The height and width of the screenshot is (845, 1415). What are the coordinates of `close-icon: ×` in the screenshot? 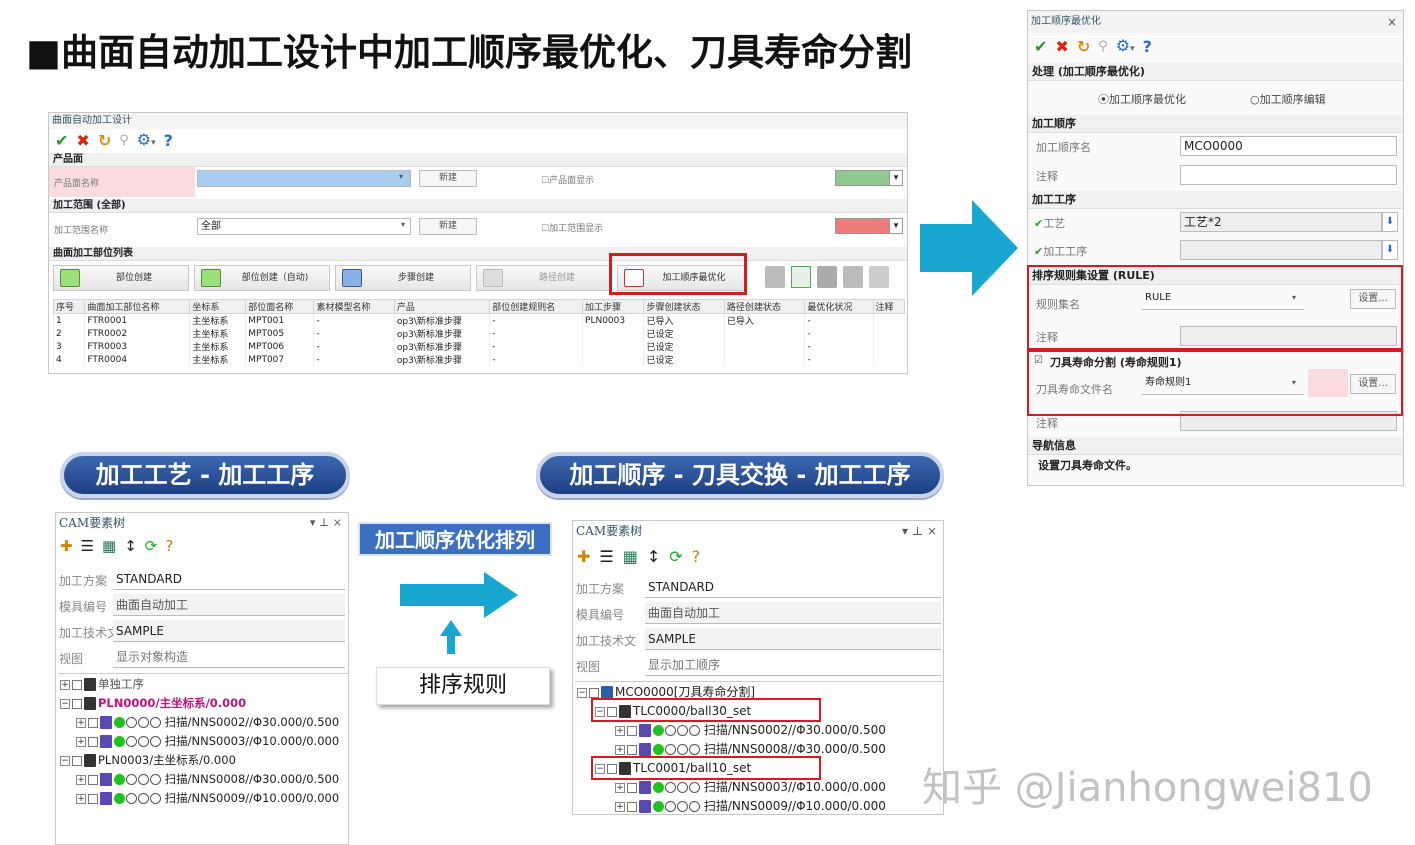 It's located at (1392, 22).